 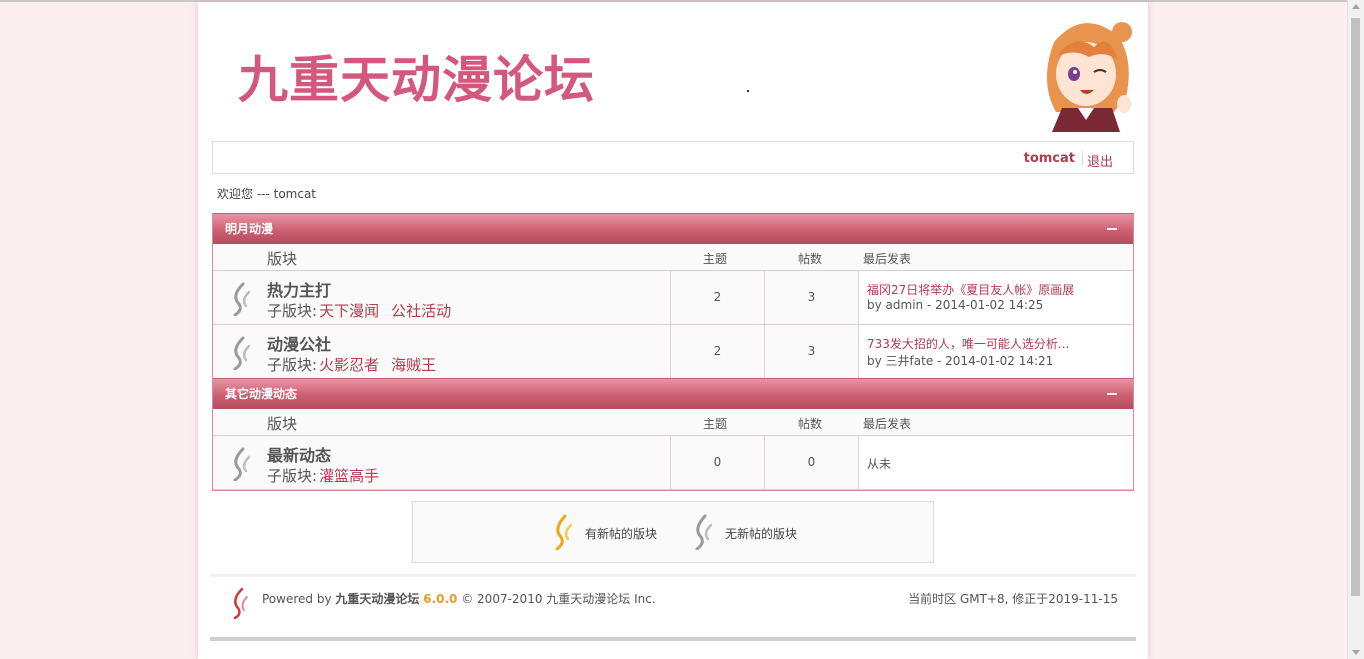 I want to click on legend-new-label: 有新帖的版块, so click(x=621, y=534).